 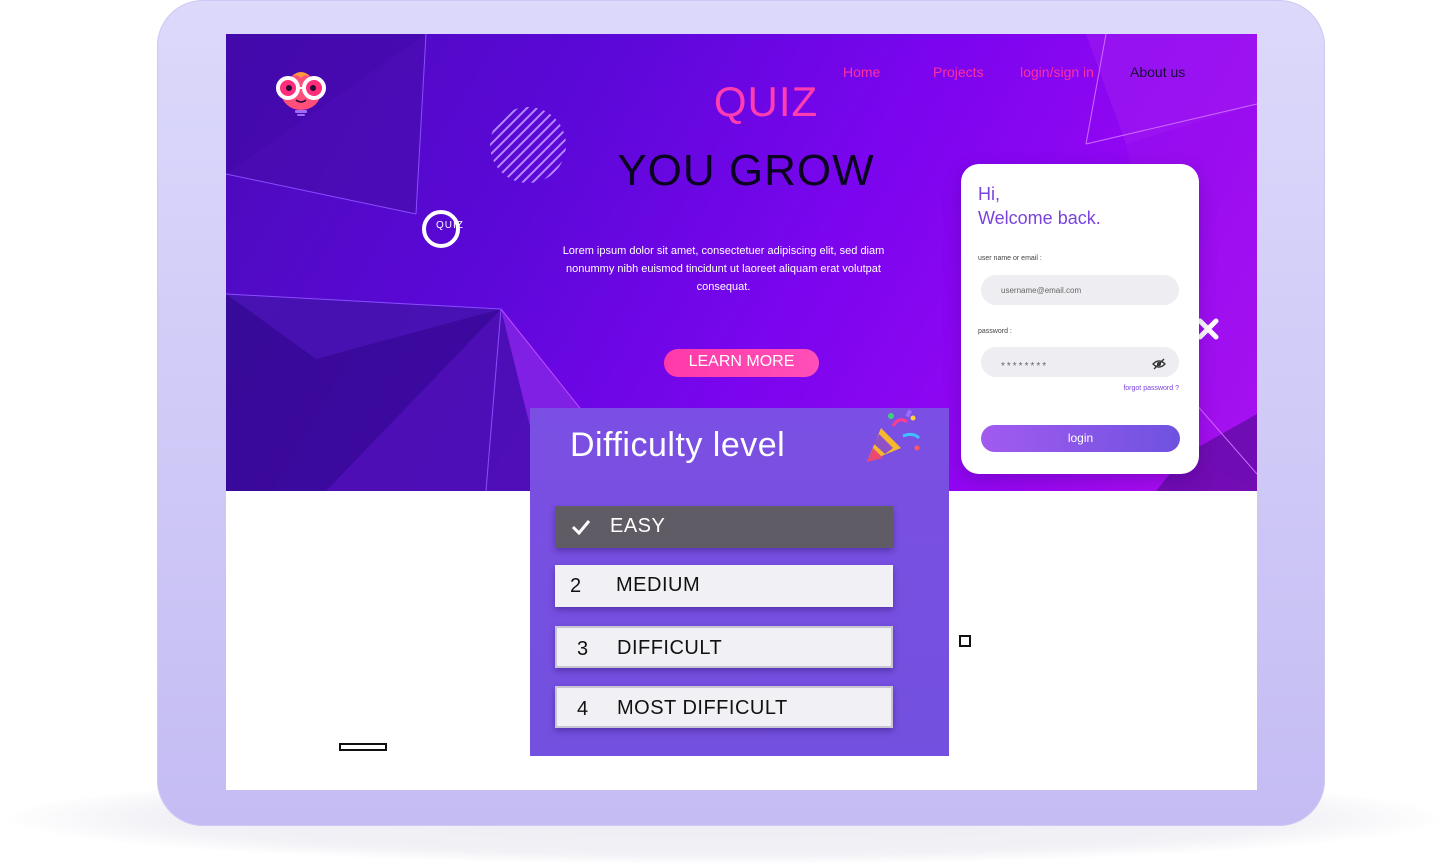 I want to click on login-button: login, so click(x=1080, y=438).